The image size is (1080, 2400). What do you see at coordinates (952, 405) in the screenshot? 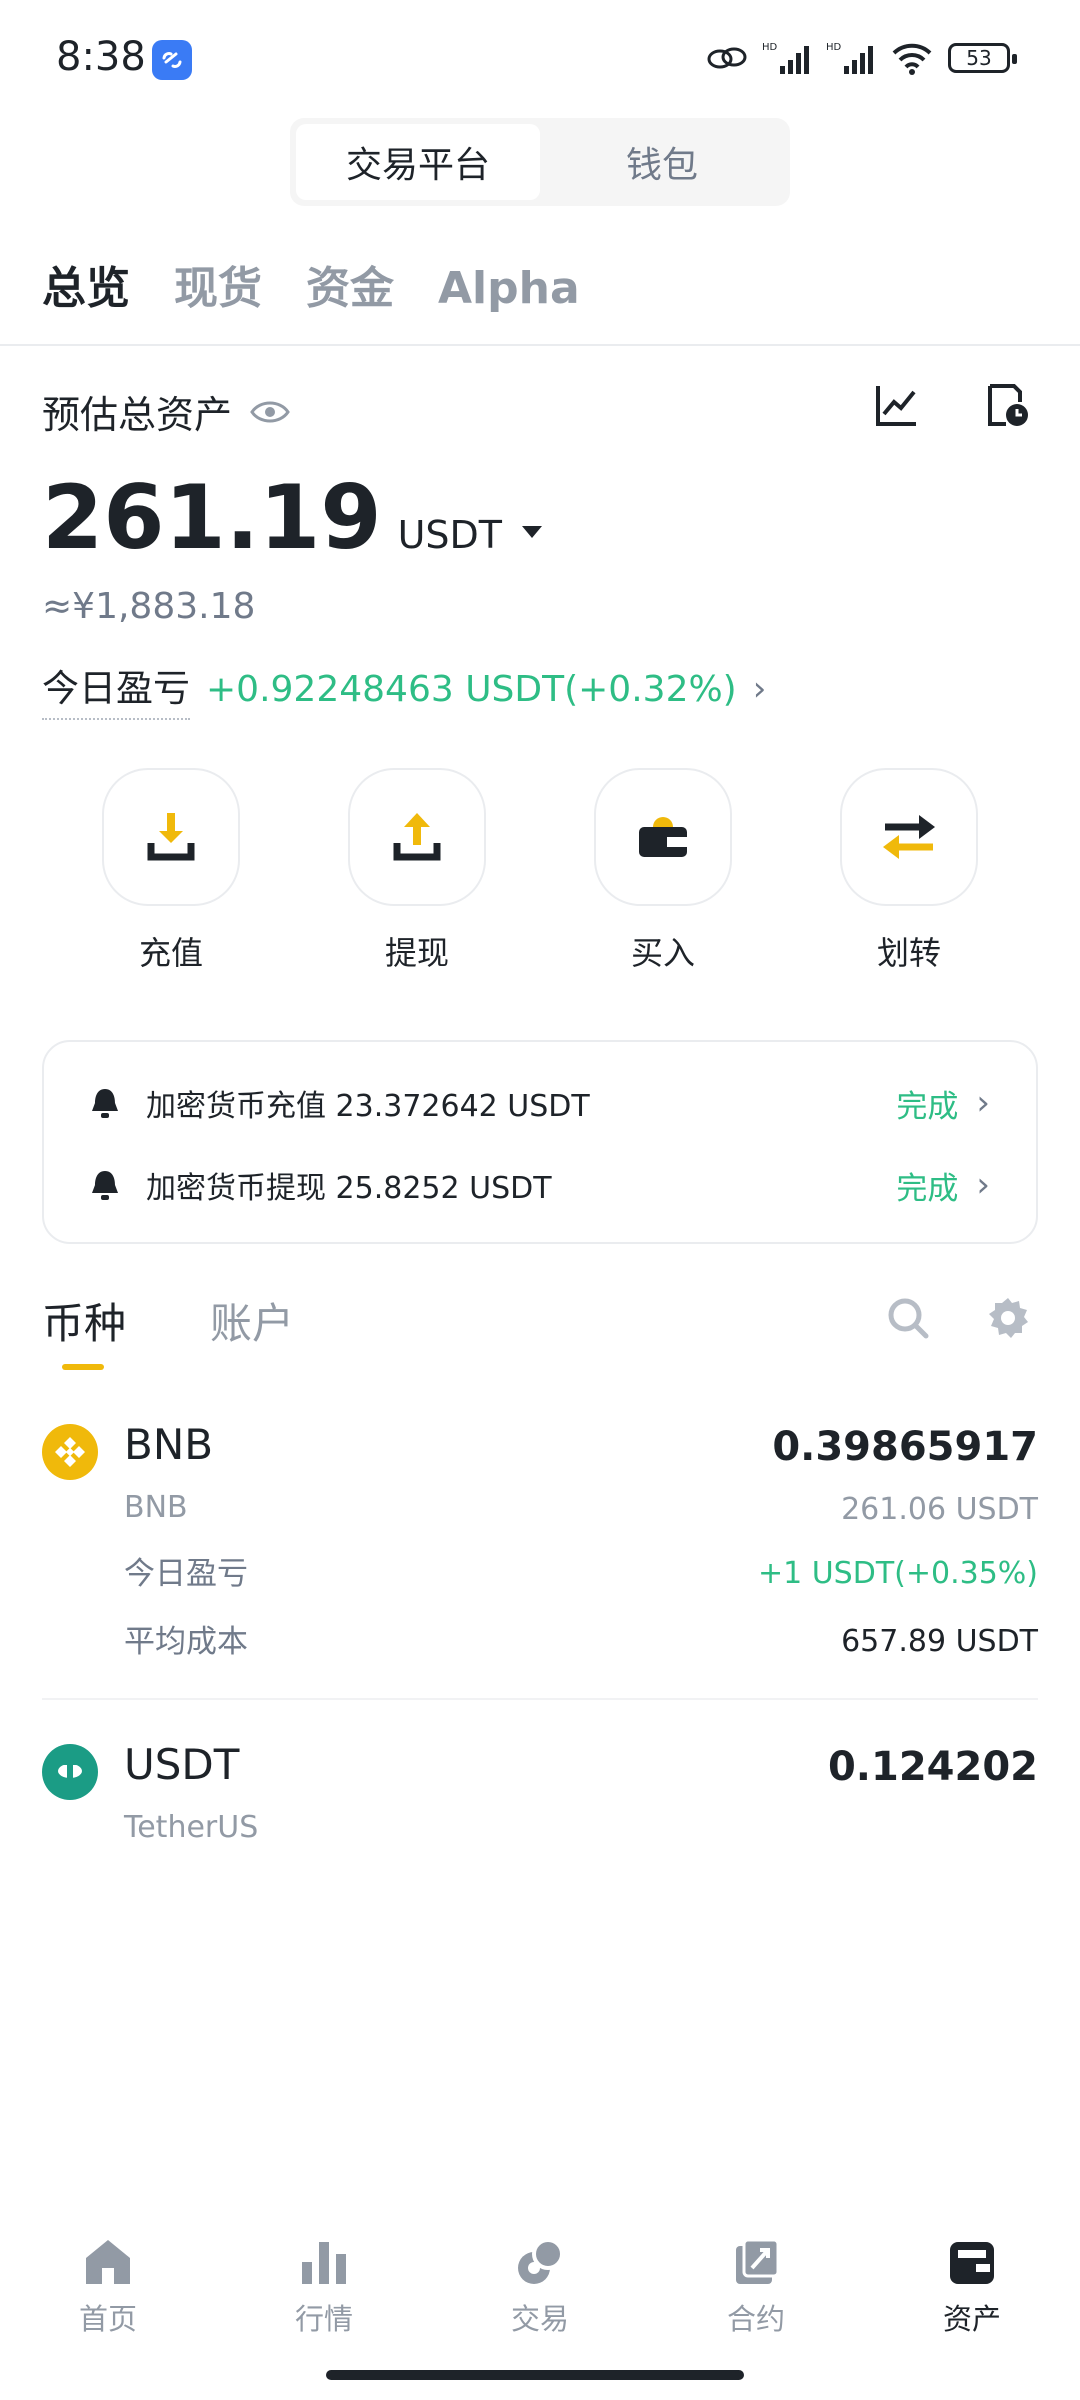
I see `overview-actions` at bounding box center [952, 405].